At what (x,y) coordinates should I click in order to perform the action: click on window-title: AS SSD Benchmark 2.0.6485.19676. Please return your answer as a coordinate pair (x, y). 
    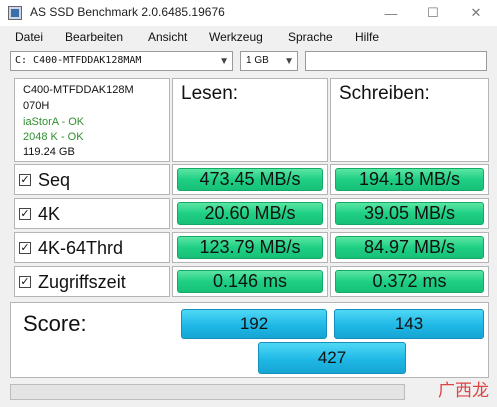
    Looking at the image, I should click on (127, 12).